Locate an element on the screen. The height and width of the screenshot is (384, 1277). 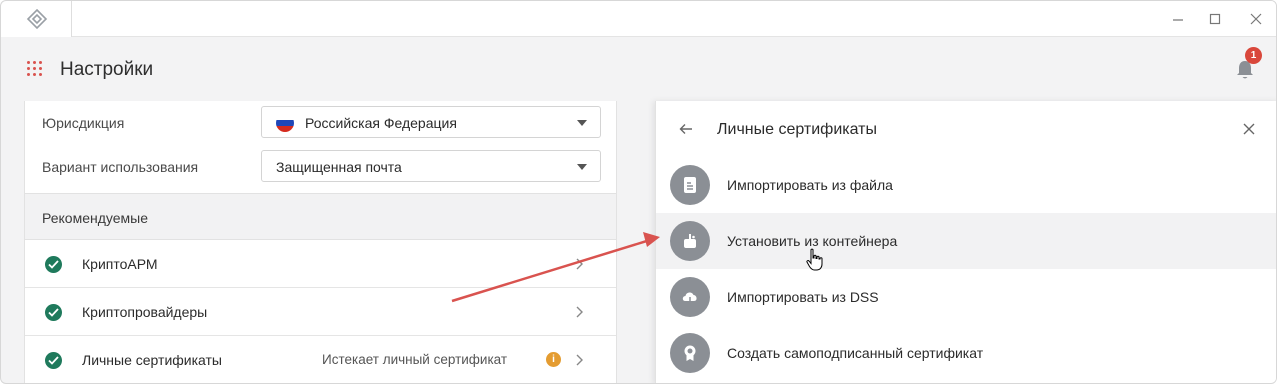
minimize-icon is located at coordinates (1178, 20).